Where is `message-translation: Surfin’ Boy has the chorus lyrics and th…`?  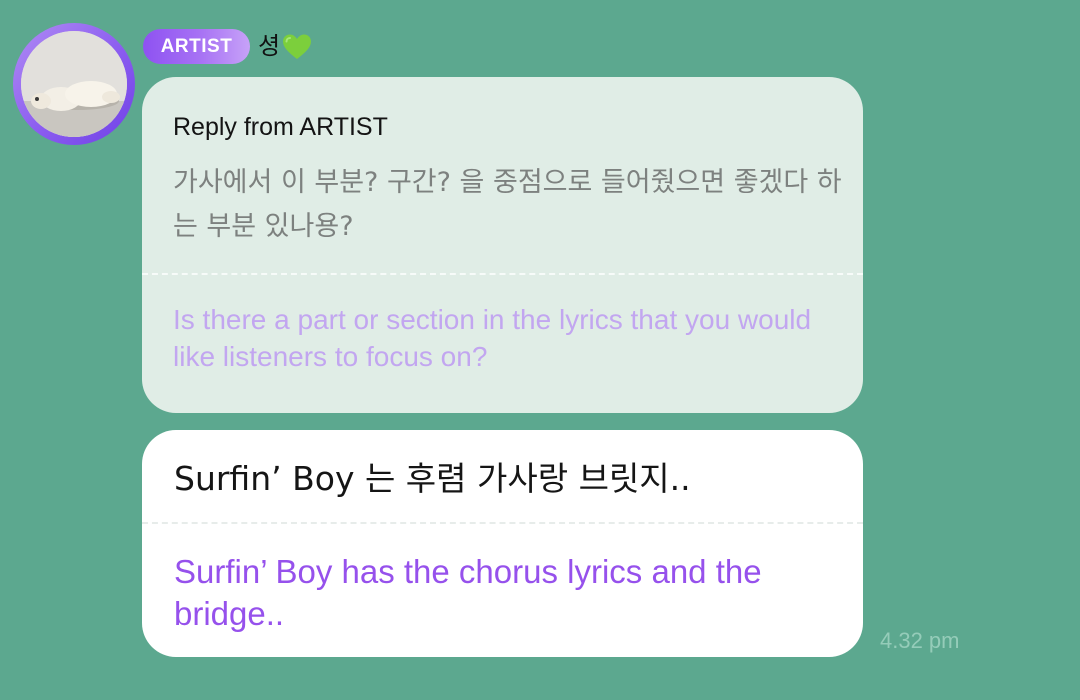
message-translation: Surfin’ Boy has the chorus lyrics and th… is located at coordinates (468, 592).